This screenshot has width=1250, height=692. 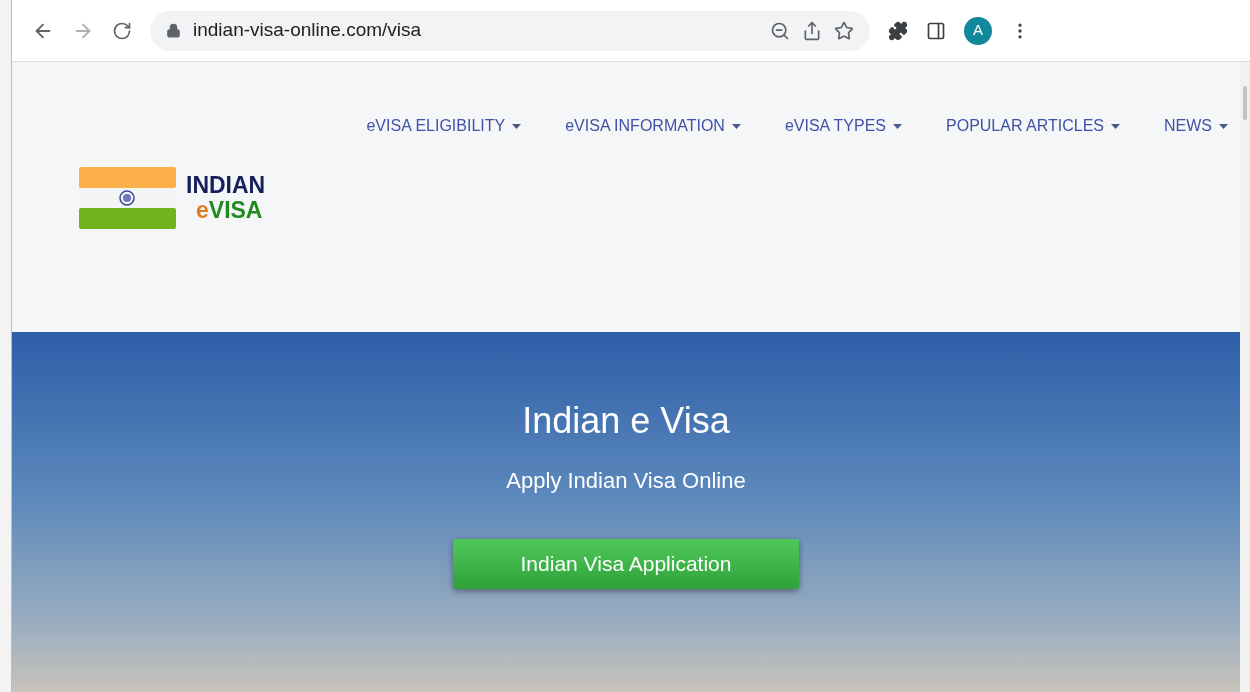 I want to click on url-text: indian-visa-online.com/visa, so click(x=308, y=30).